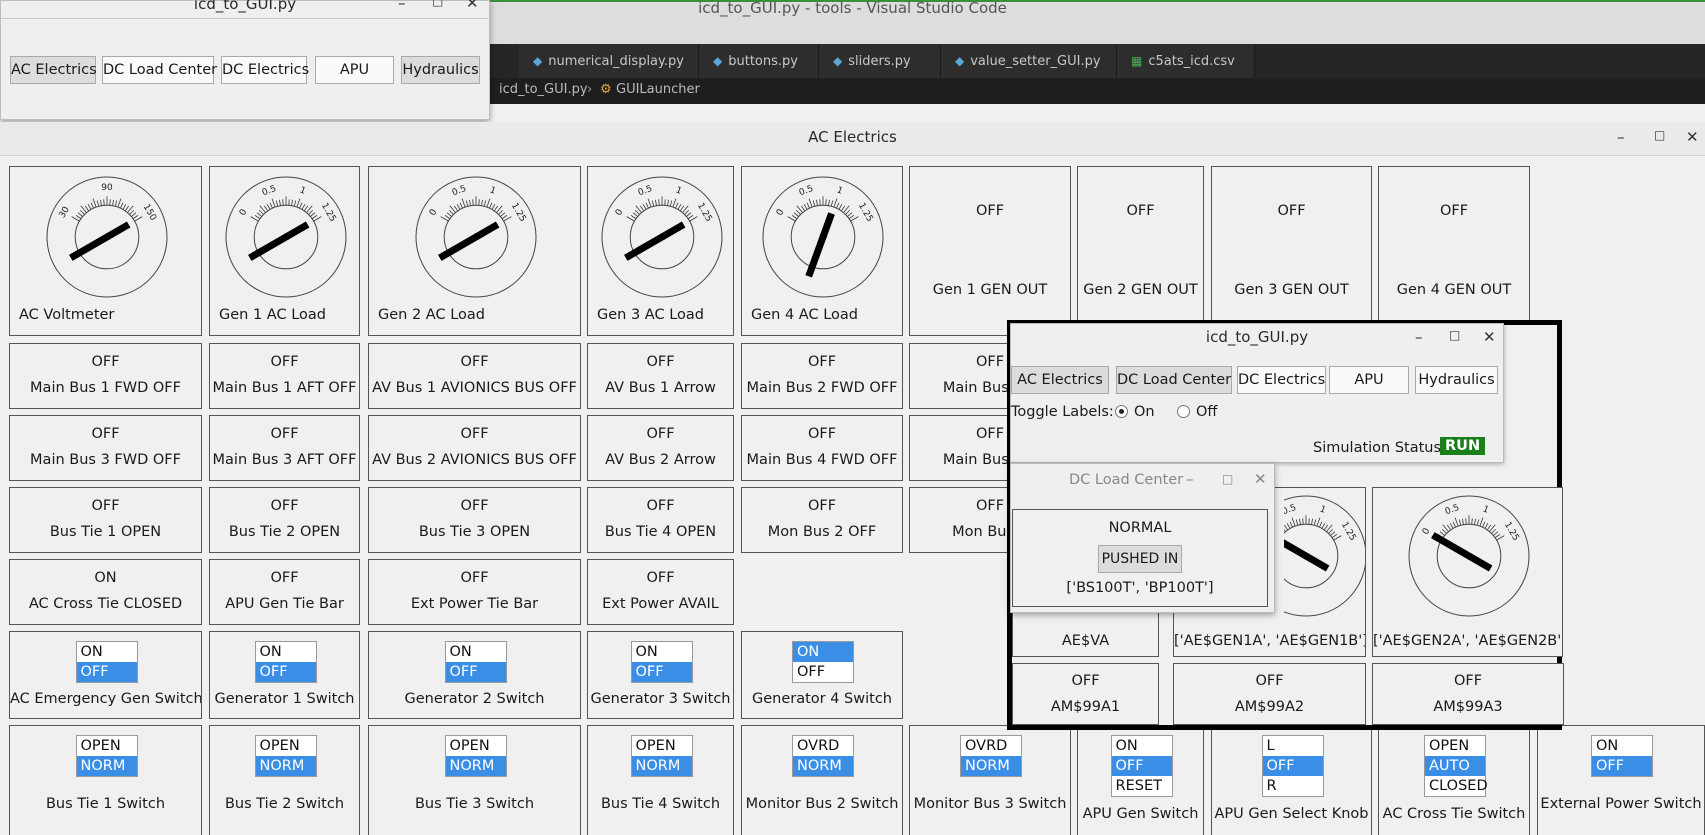 The width and height of the screenshot is (1705, 835). I want to click on vscode-tab: ◆ numerical_display.py, so click(609, 61).